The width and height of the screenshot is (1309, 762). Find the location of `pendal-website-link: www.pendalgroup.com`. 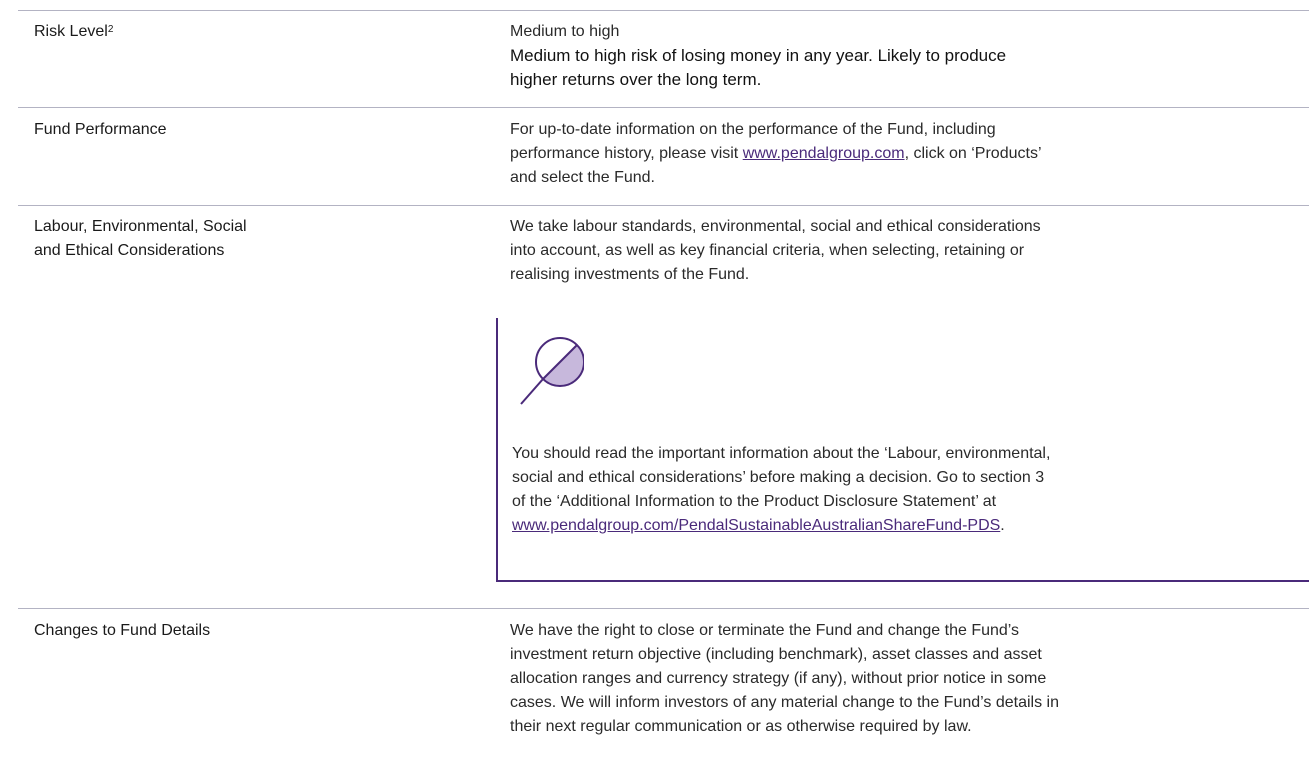

pendal-website-link: www.pendalgroup.com is located at coordinates (824, 153).